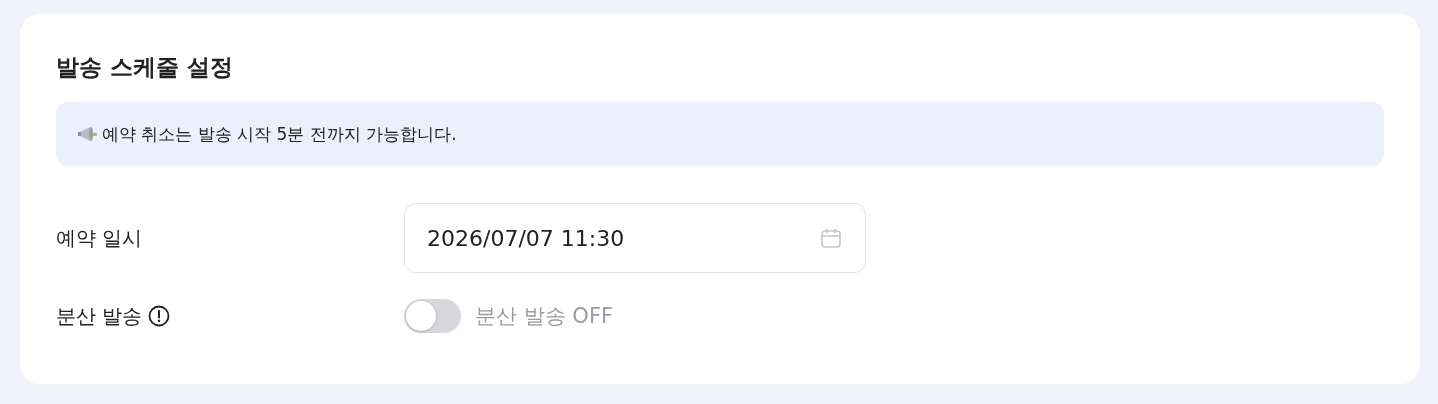 The width and height of the screenshot is (1438, 404). I want to click on field-label: 분산 발송, so click(99, 316).